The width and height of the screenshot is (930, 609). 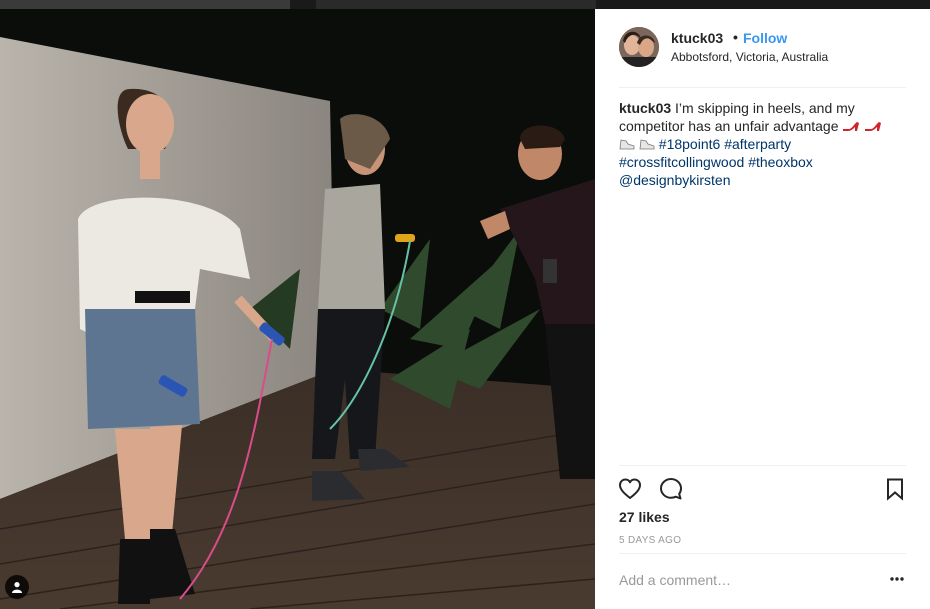 I want to click on top-strip, so click(x=465, y=4).